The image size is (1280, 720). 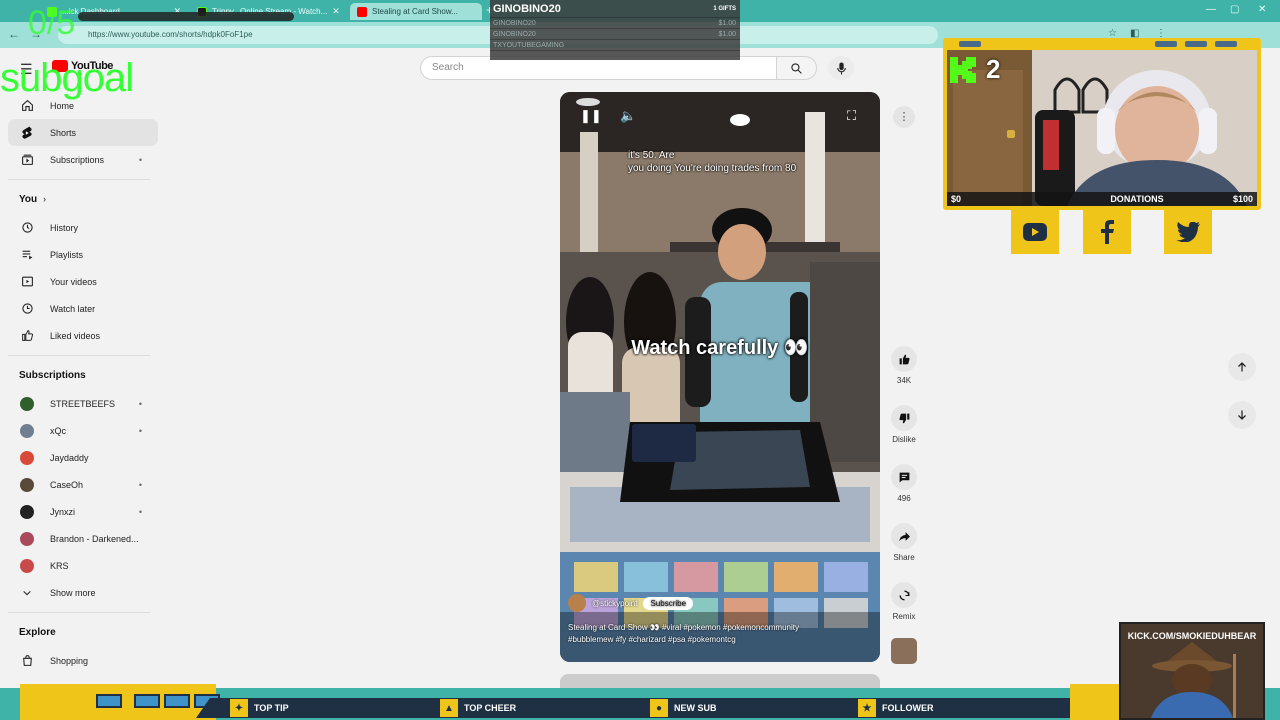 What do you see at coordinates (67, 484) in the screenshot?
I see `sidebar-item-label: CaseOh` at bounding box center [67, 484].